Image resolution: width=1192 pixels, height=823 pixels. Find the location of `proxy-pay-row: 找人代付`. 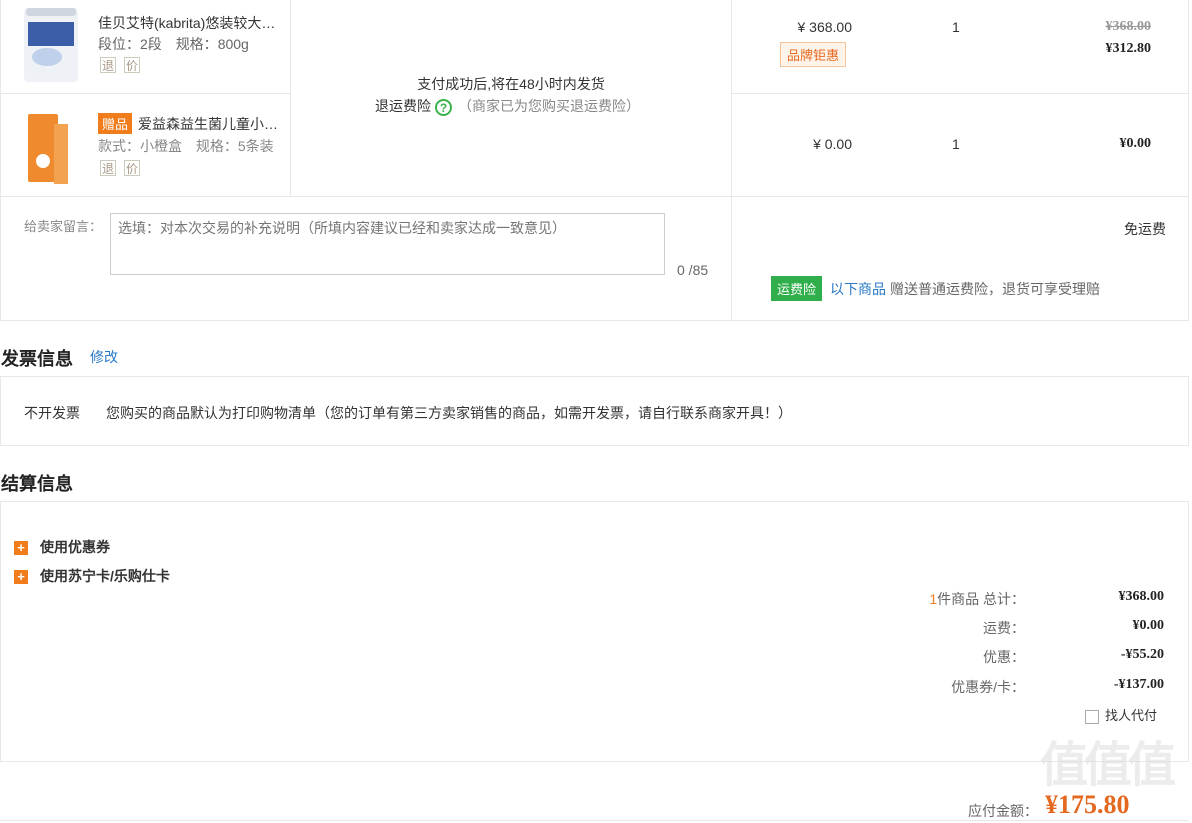

proxy-pay-row: 找人代付 is located at coordinates (1121, 714).